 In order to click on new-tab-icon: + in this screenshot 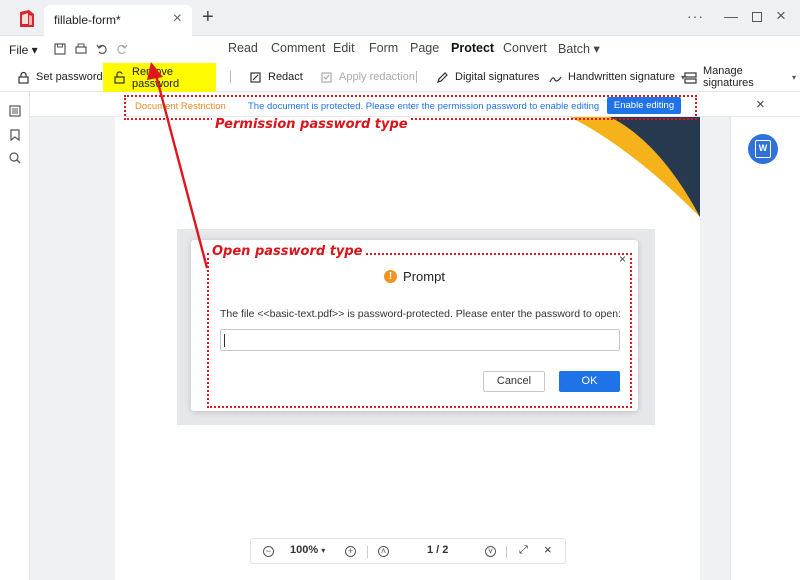, I will do `click(208, 17)`.